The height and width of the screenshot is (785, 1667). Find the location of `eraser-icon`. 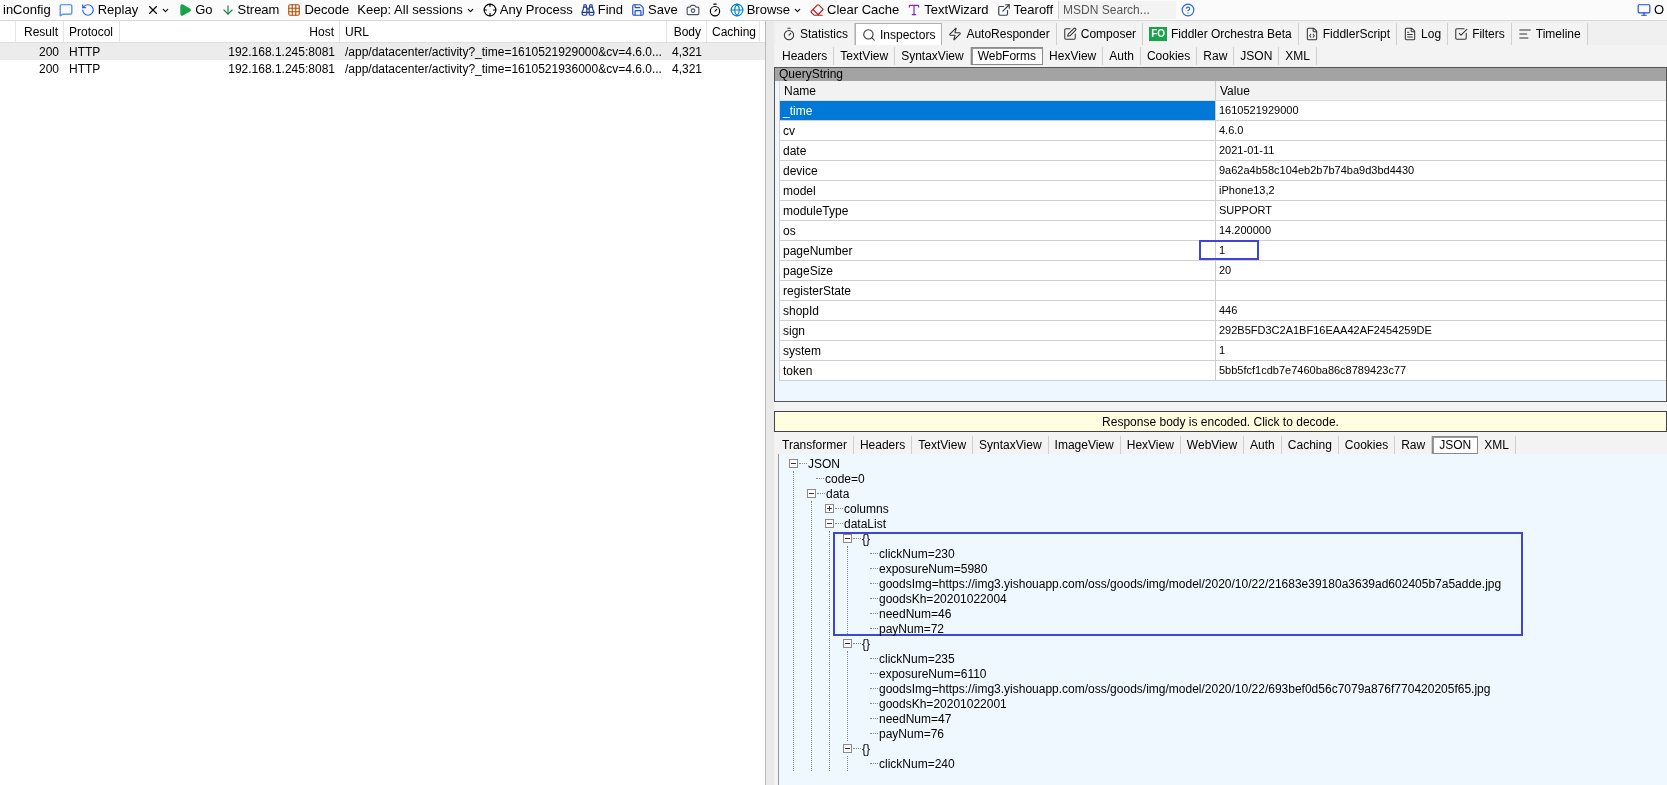

eraser-icon is located at coordinates (817, 10).